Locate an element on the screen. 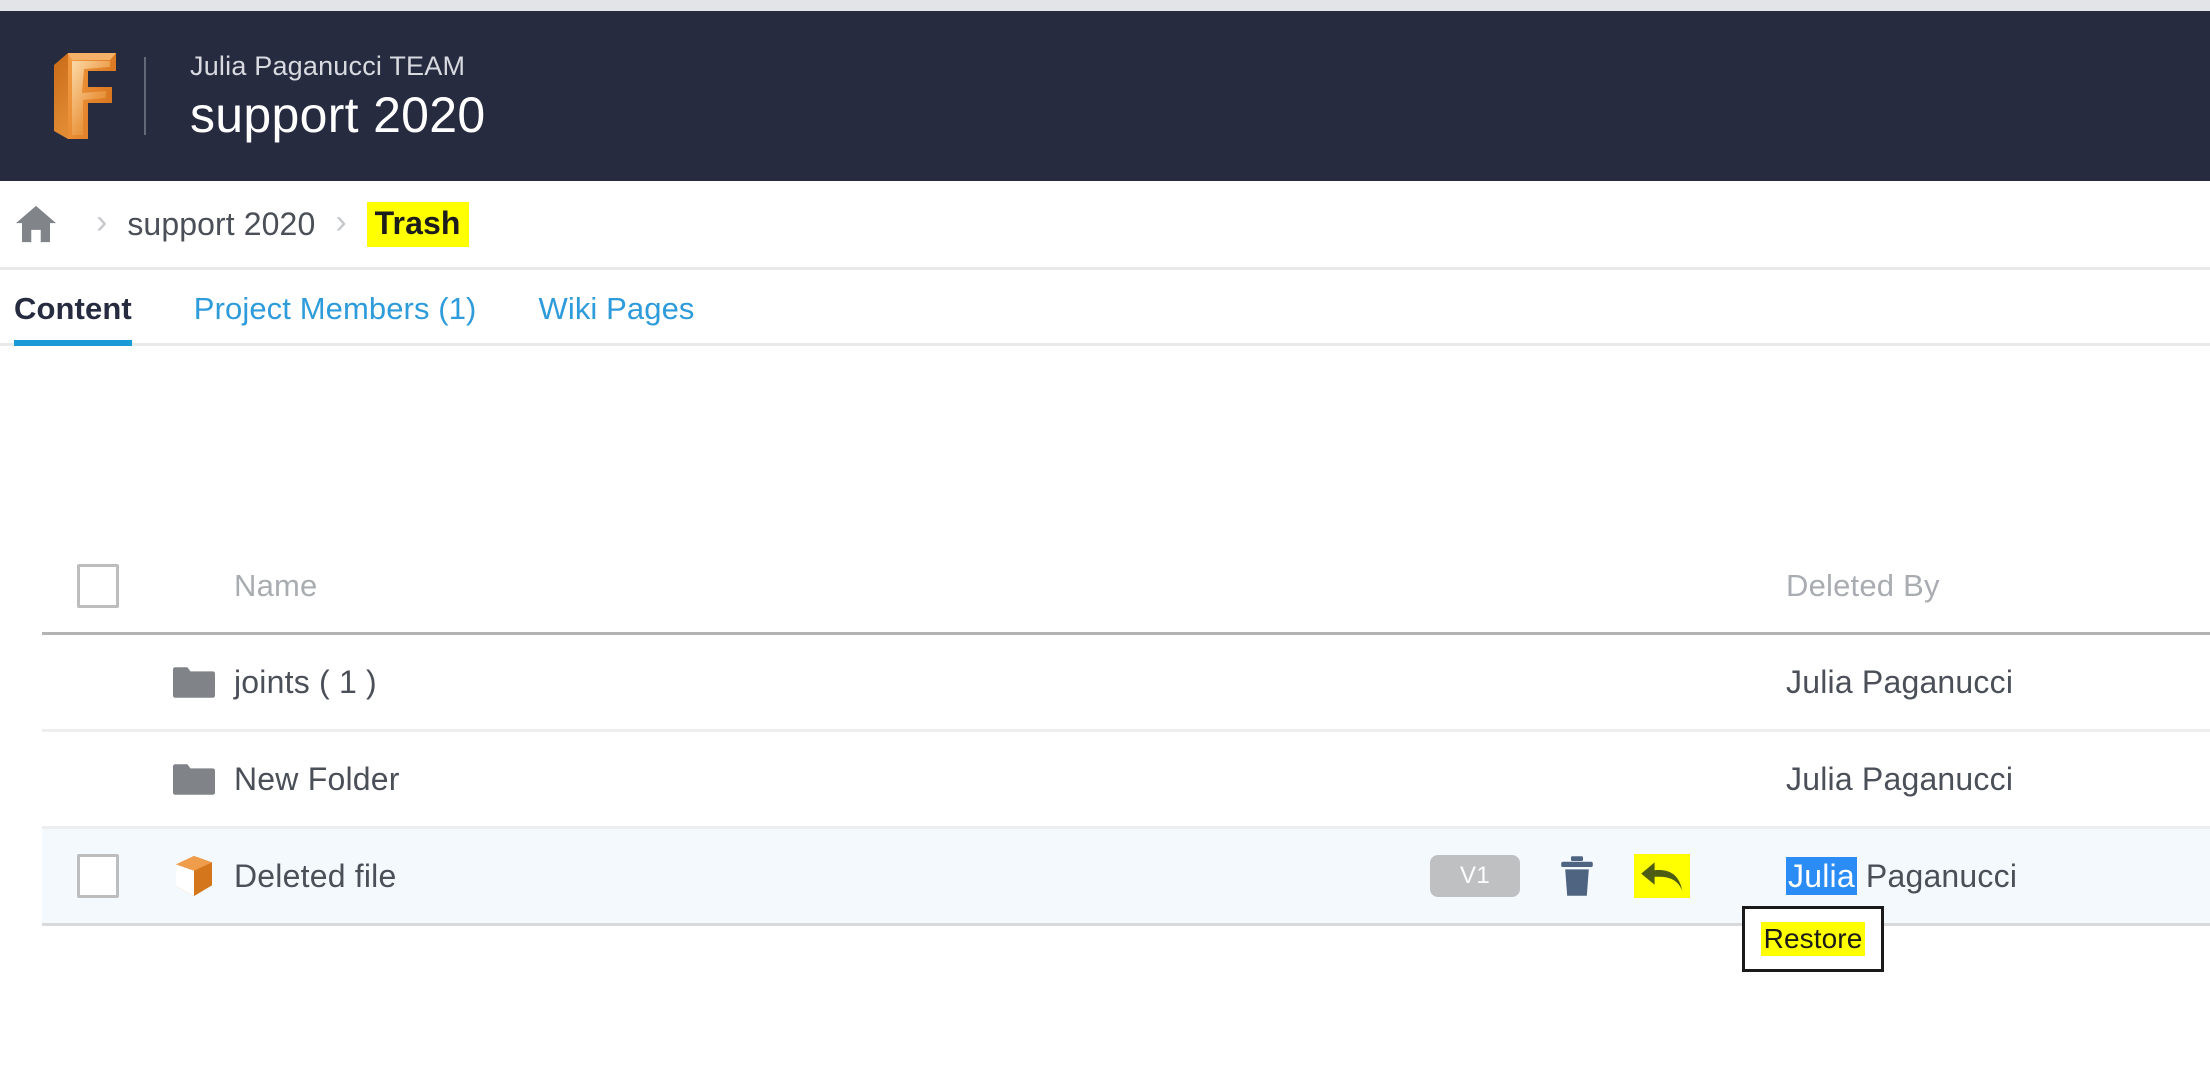 This screenshot has width=2210, height=1072. breadcrumb-item-trash: Trash is located at coordinates (417, 224).